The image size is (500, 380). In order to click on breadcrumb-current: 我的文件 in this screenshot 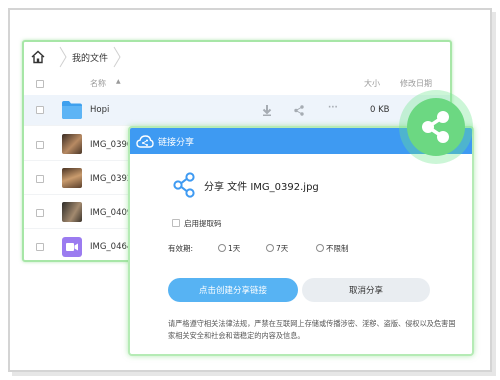, I will do `click(90, 57)`.